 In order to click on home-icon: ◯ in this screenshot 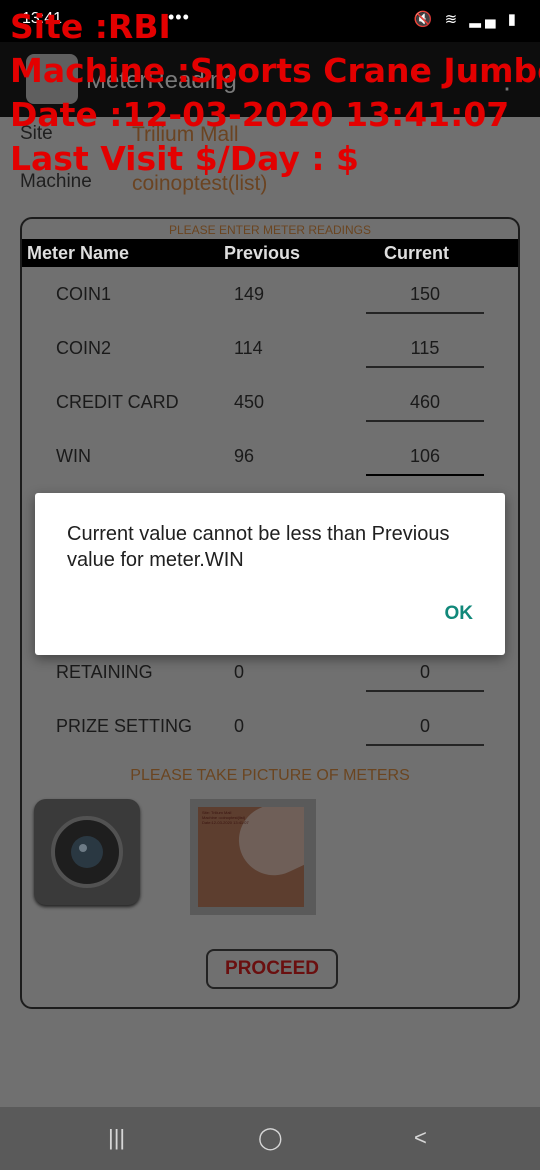, I will do `click(270, 1138)`.